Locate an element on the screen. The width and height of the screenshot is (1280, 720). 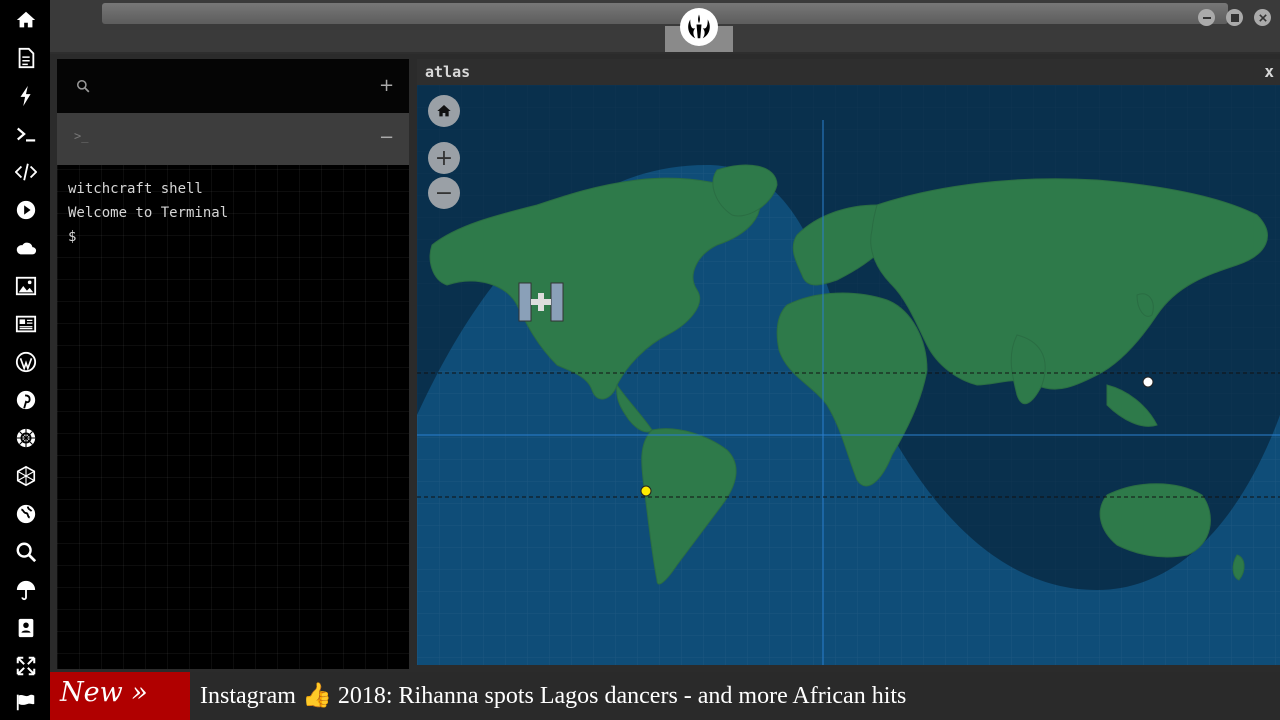
ticker-badge: New » is located at coordinates (120, 696).